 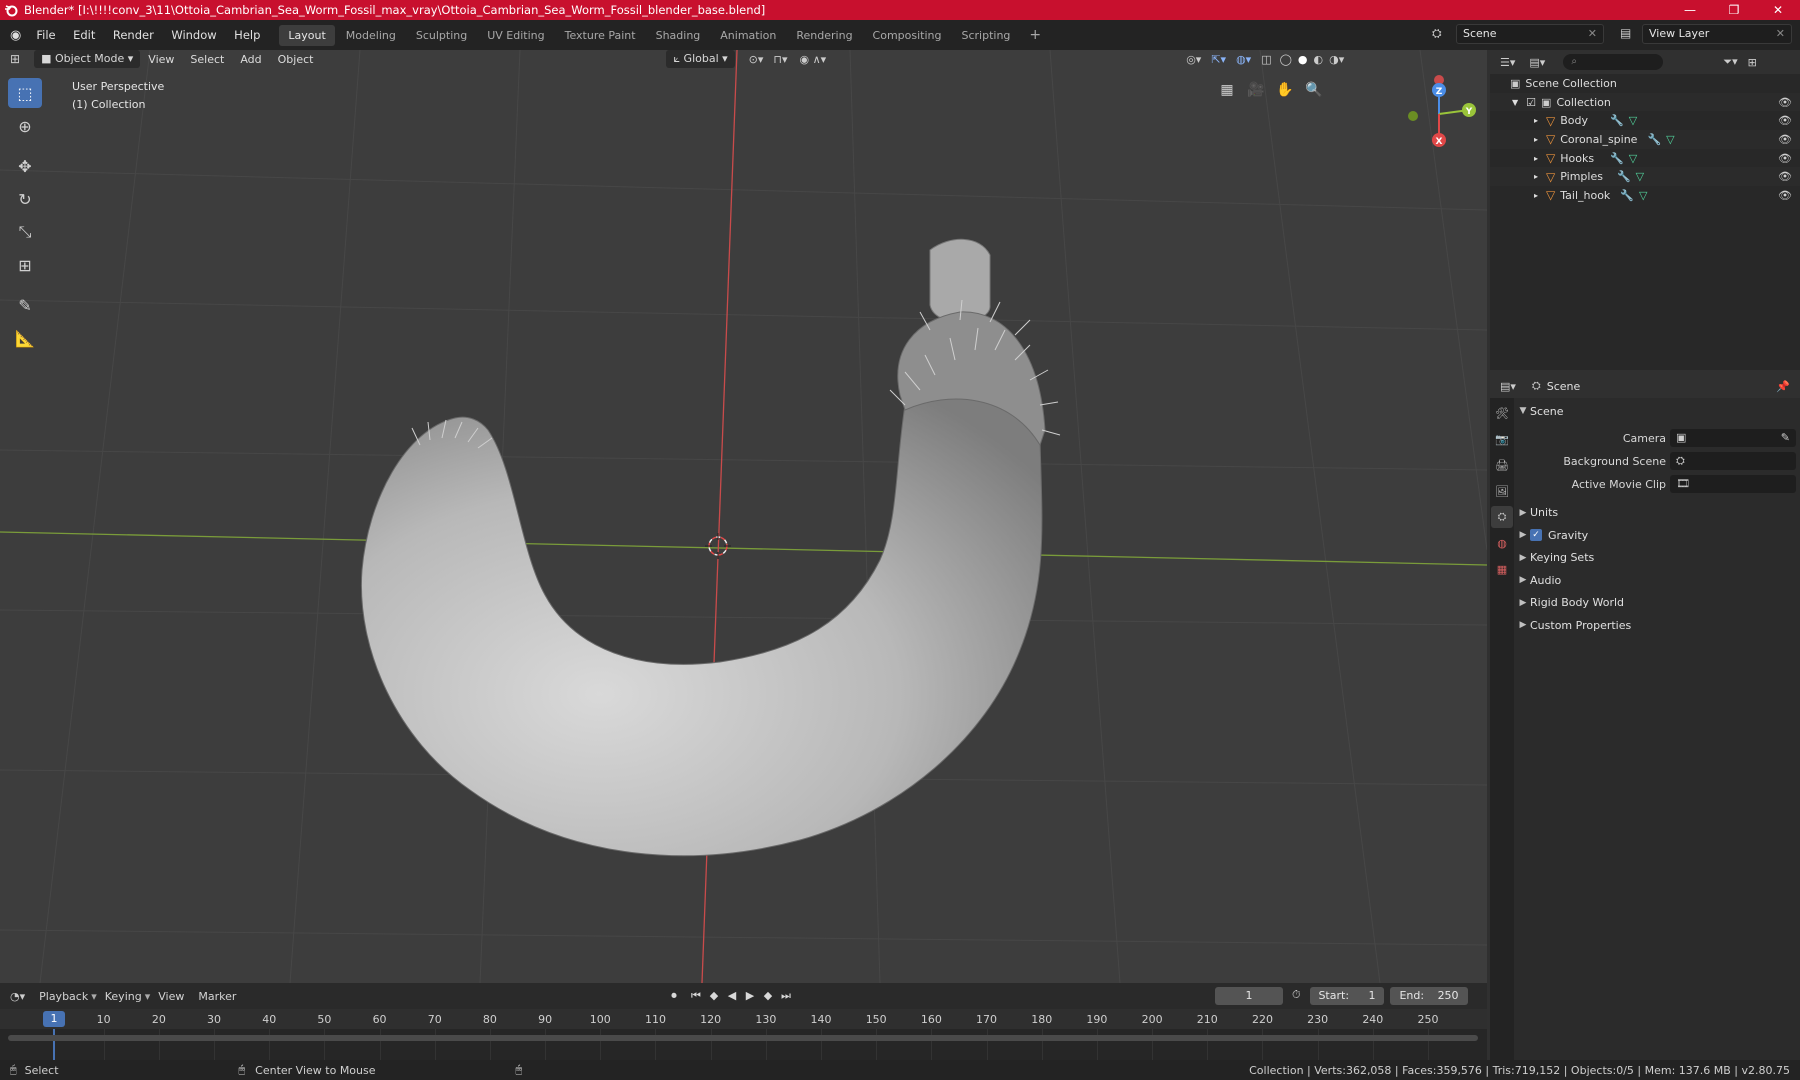 I want to click on camera-view-icon: 🎥, so click(x=1256, y=90).